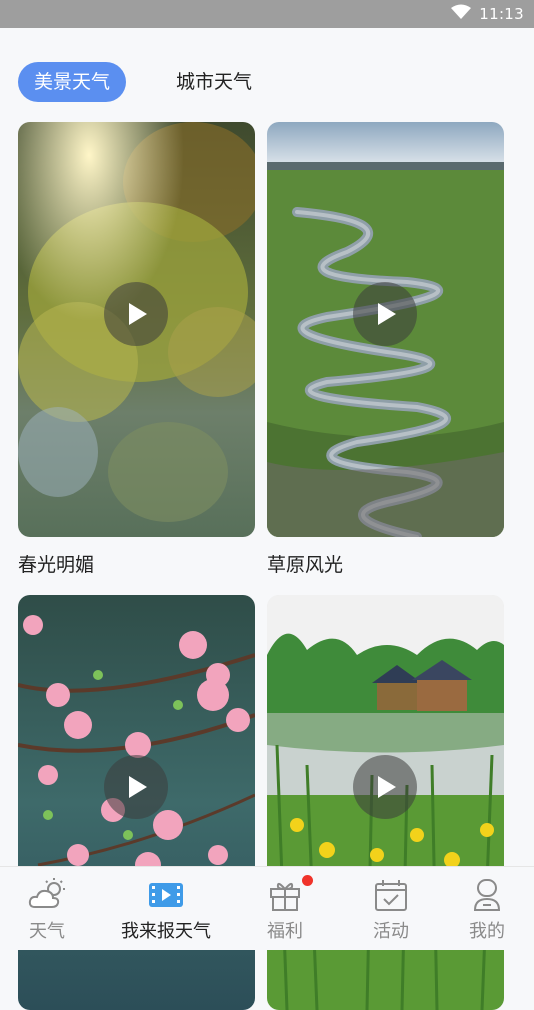 The width and height of the screenshot is (534, 1010). What do you see at coordinates (285, 897) in the screenshot?
I see `gift-icon` at bounding box center [285, 897].